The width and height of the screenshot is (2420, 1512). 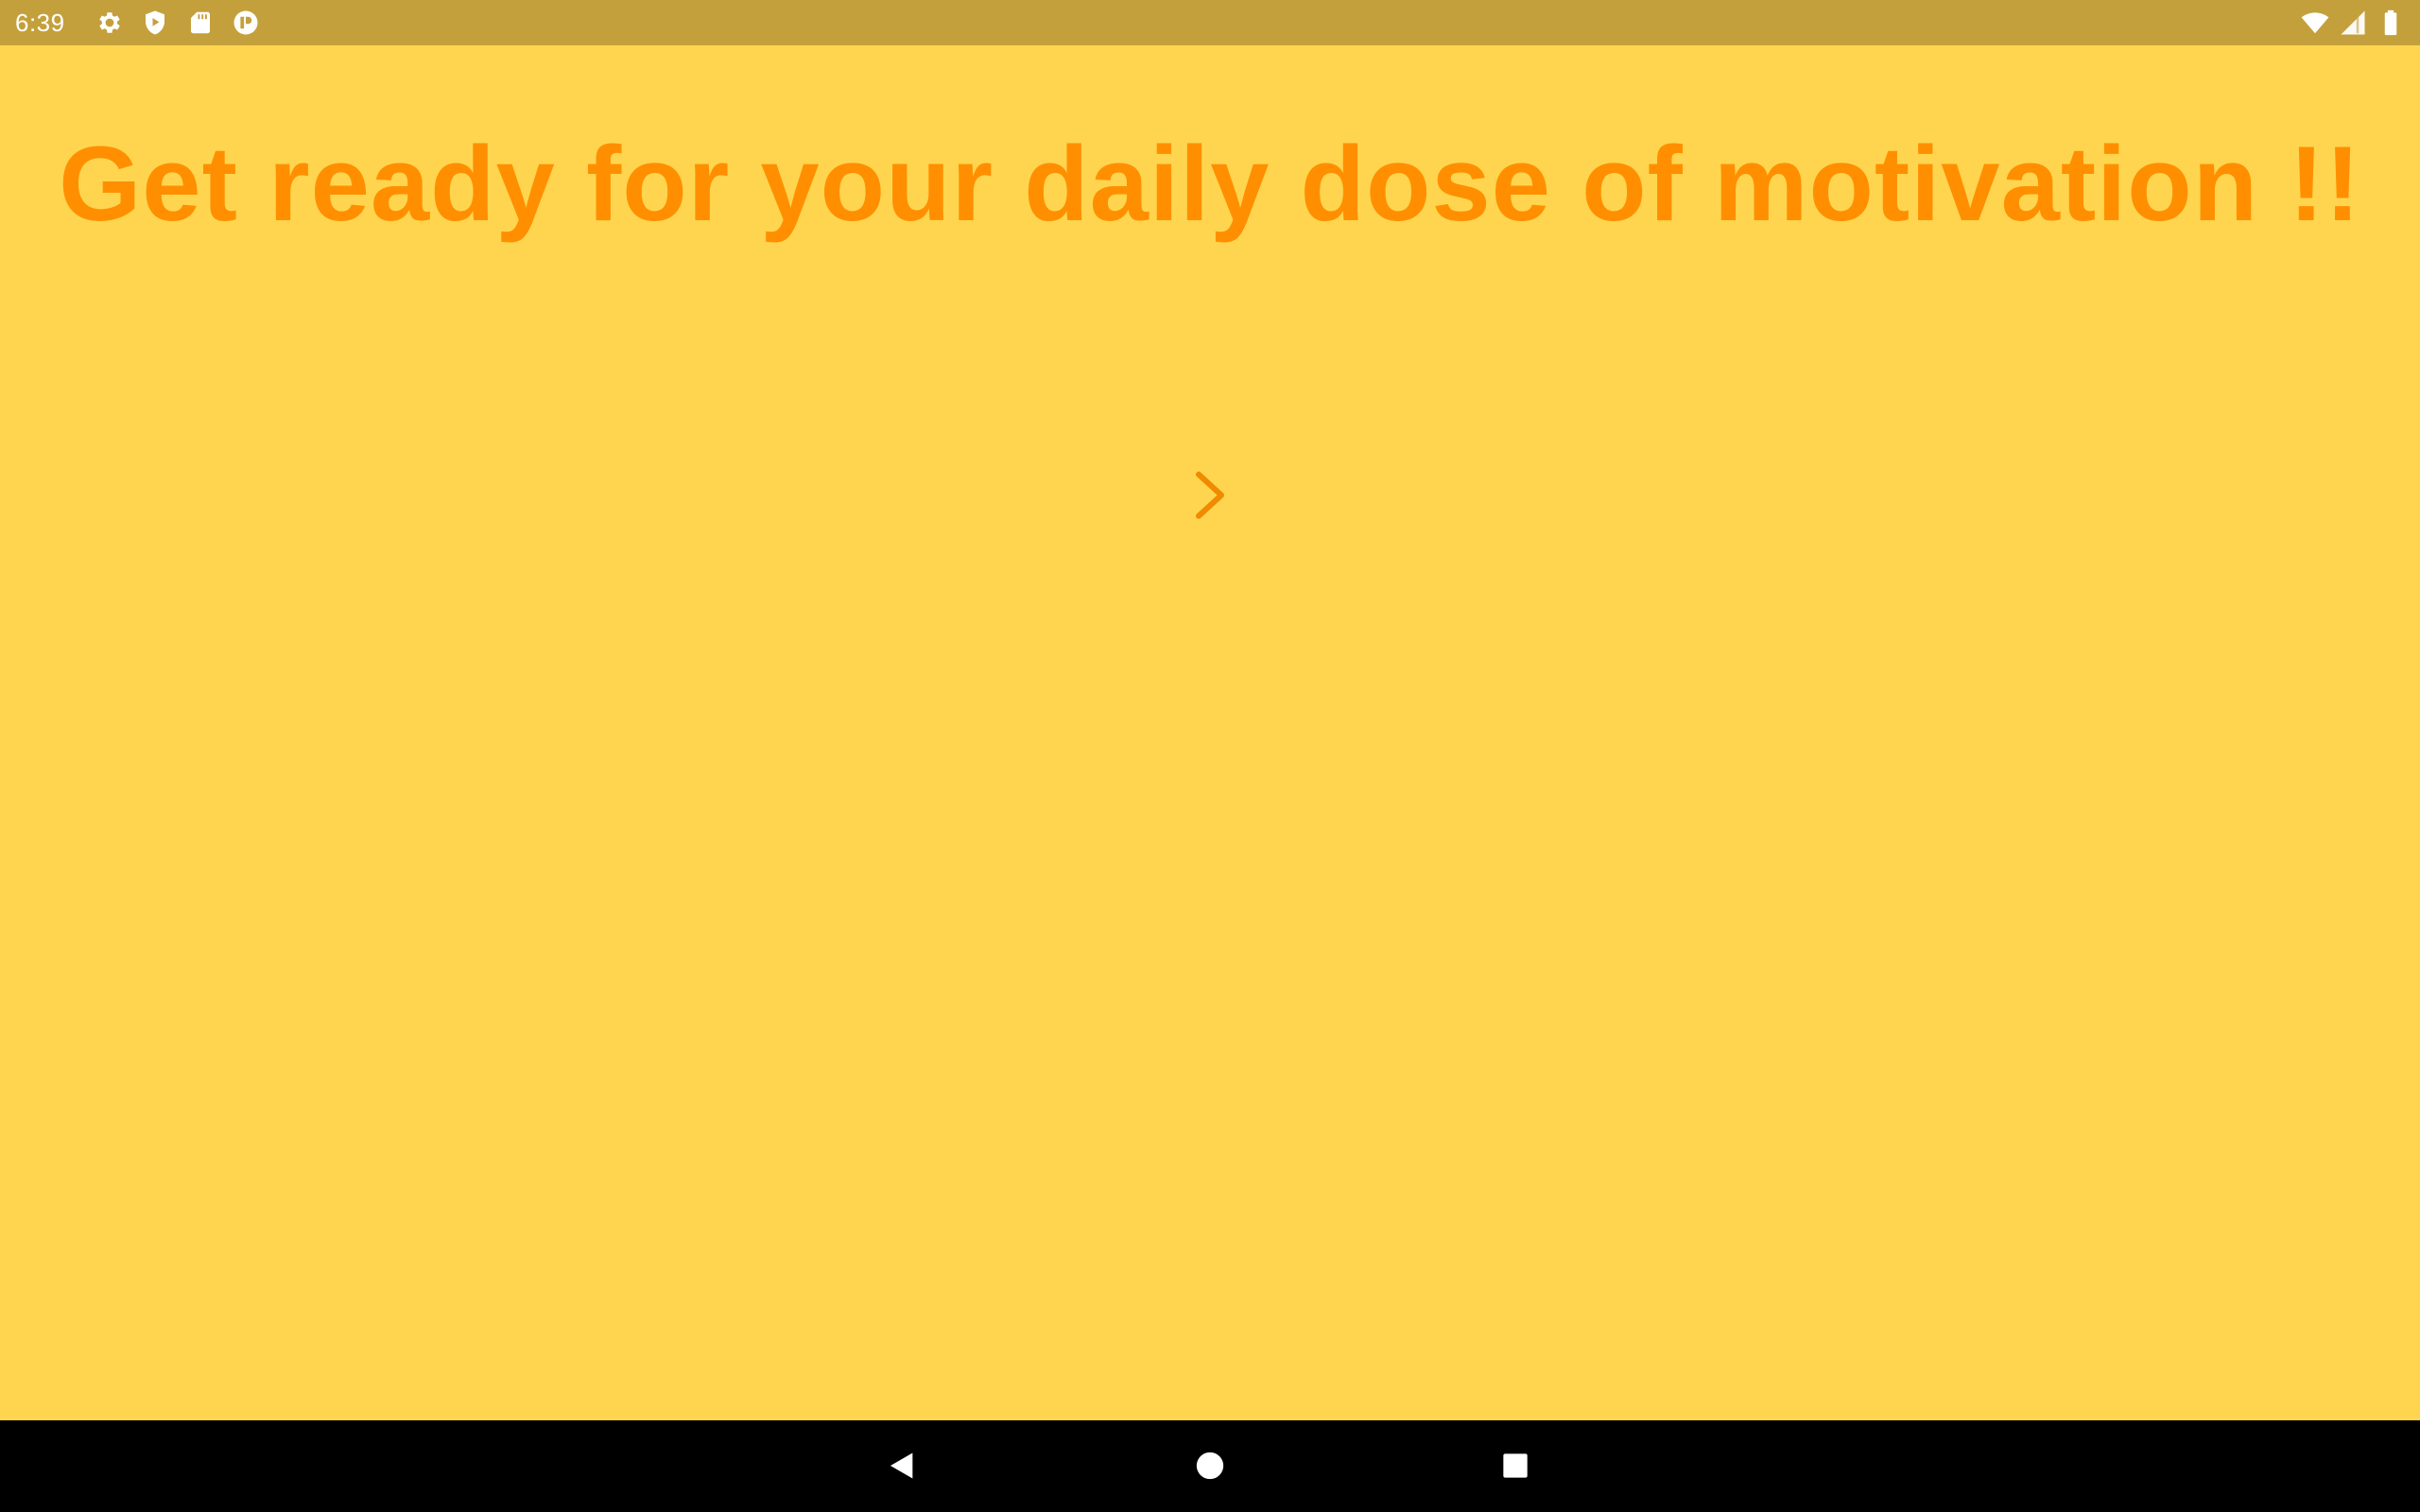 I want to click on cell-signal-icon, so click(x=2353, y=23).